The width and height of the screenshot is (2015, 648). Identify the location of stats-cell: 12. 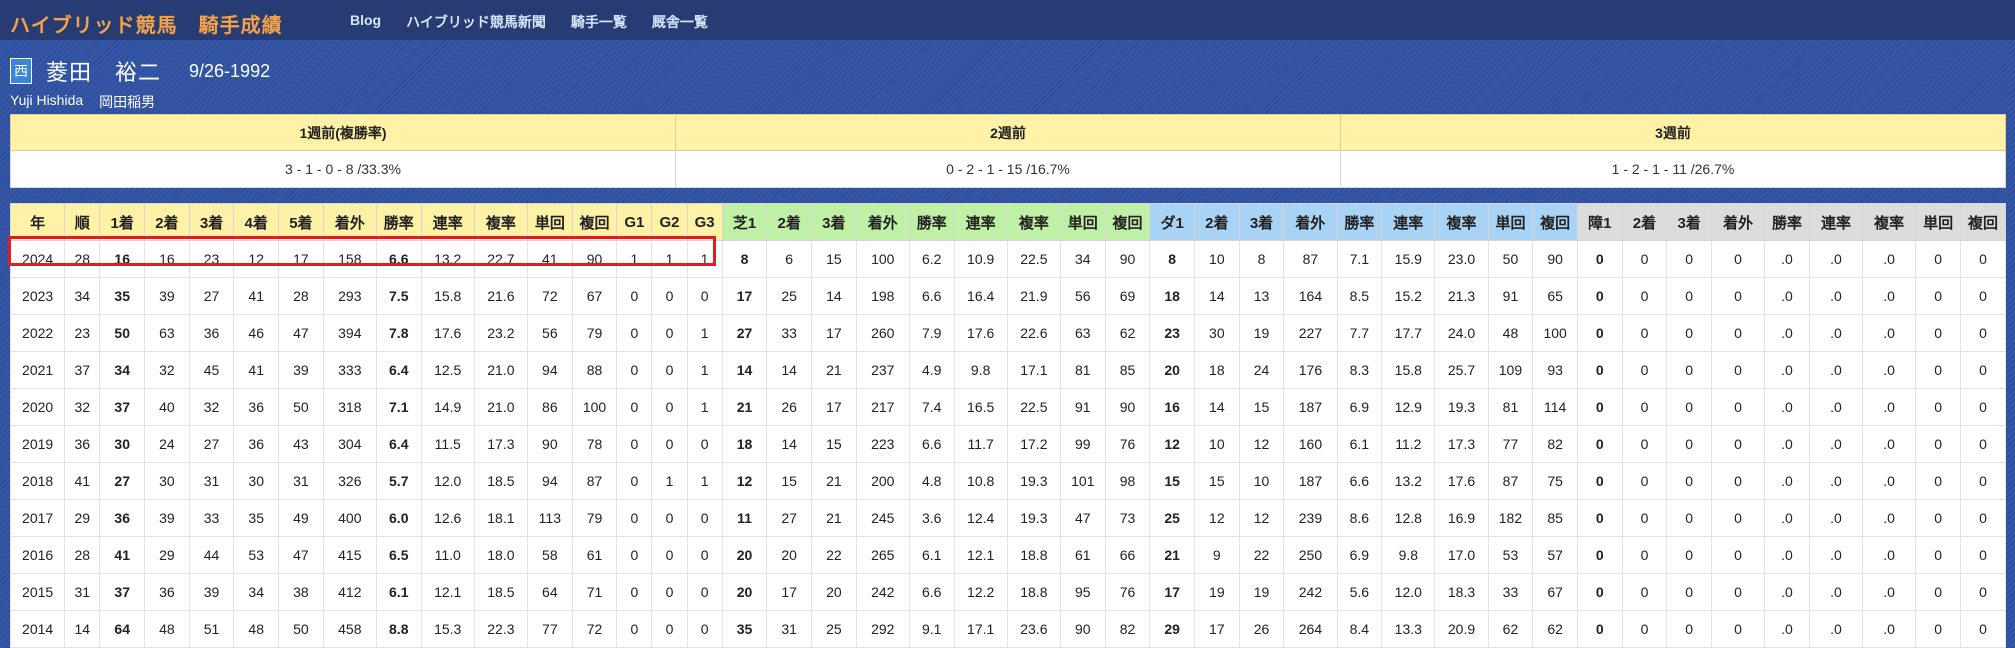
(1216, 518).